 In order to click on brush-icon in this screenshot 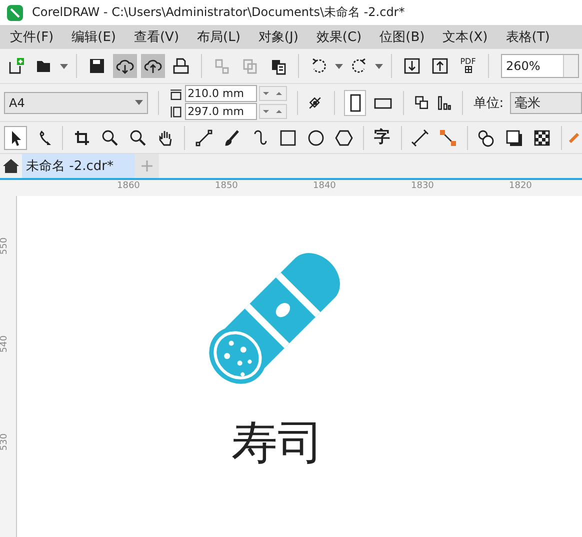, I will do `click(231, 137)`.